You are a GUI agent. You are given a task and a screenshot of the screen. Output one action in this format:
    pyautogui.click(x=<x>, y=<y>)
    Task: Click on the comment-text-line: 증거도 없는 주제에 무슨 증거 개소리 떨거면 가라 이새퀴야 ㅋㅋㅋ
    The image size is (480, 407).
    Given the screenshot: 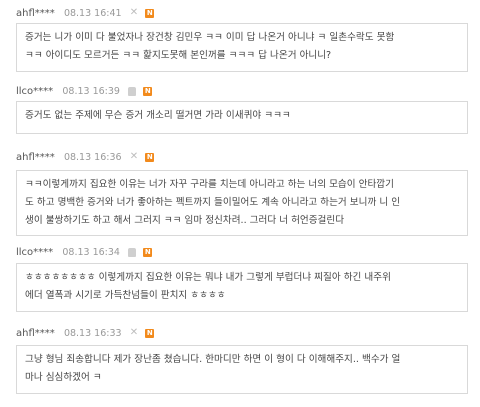 What is the action you would take?
    pyautogui.click(x=158, y=115)
    